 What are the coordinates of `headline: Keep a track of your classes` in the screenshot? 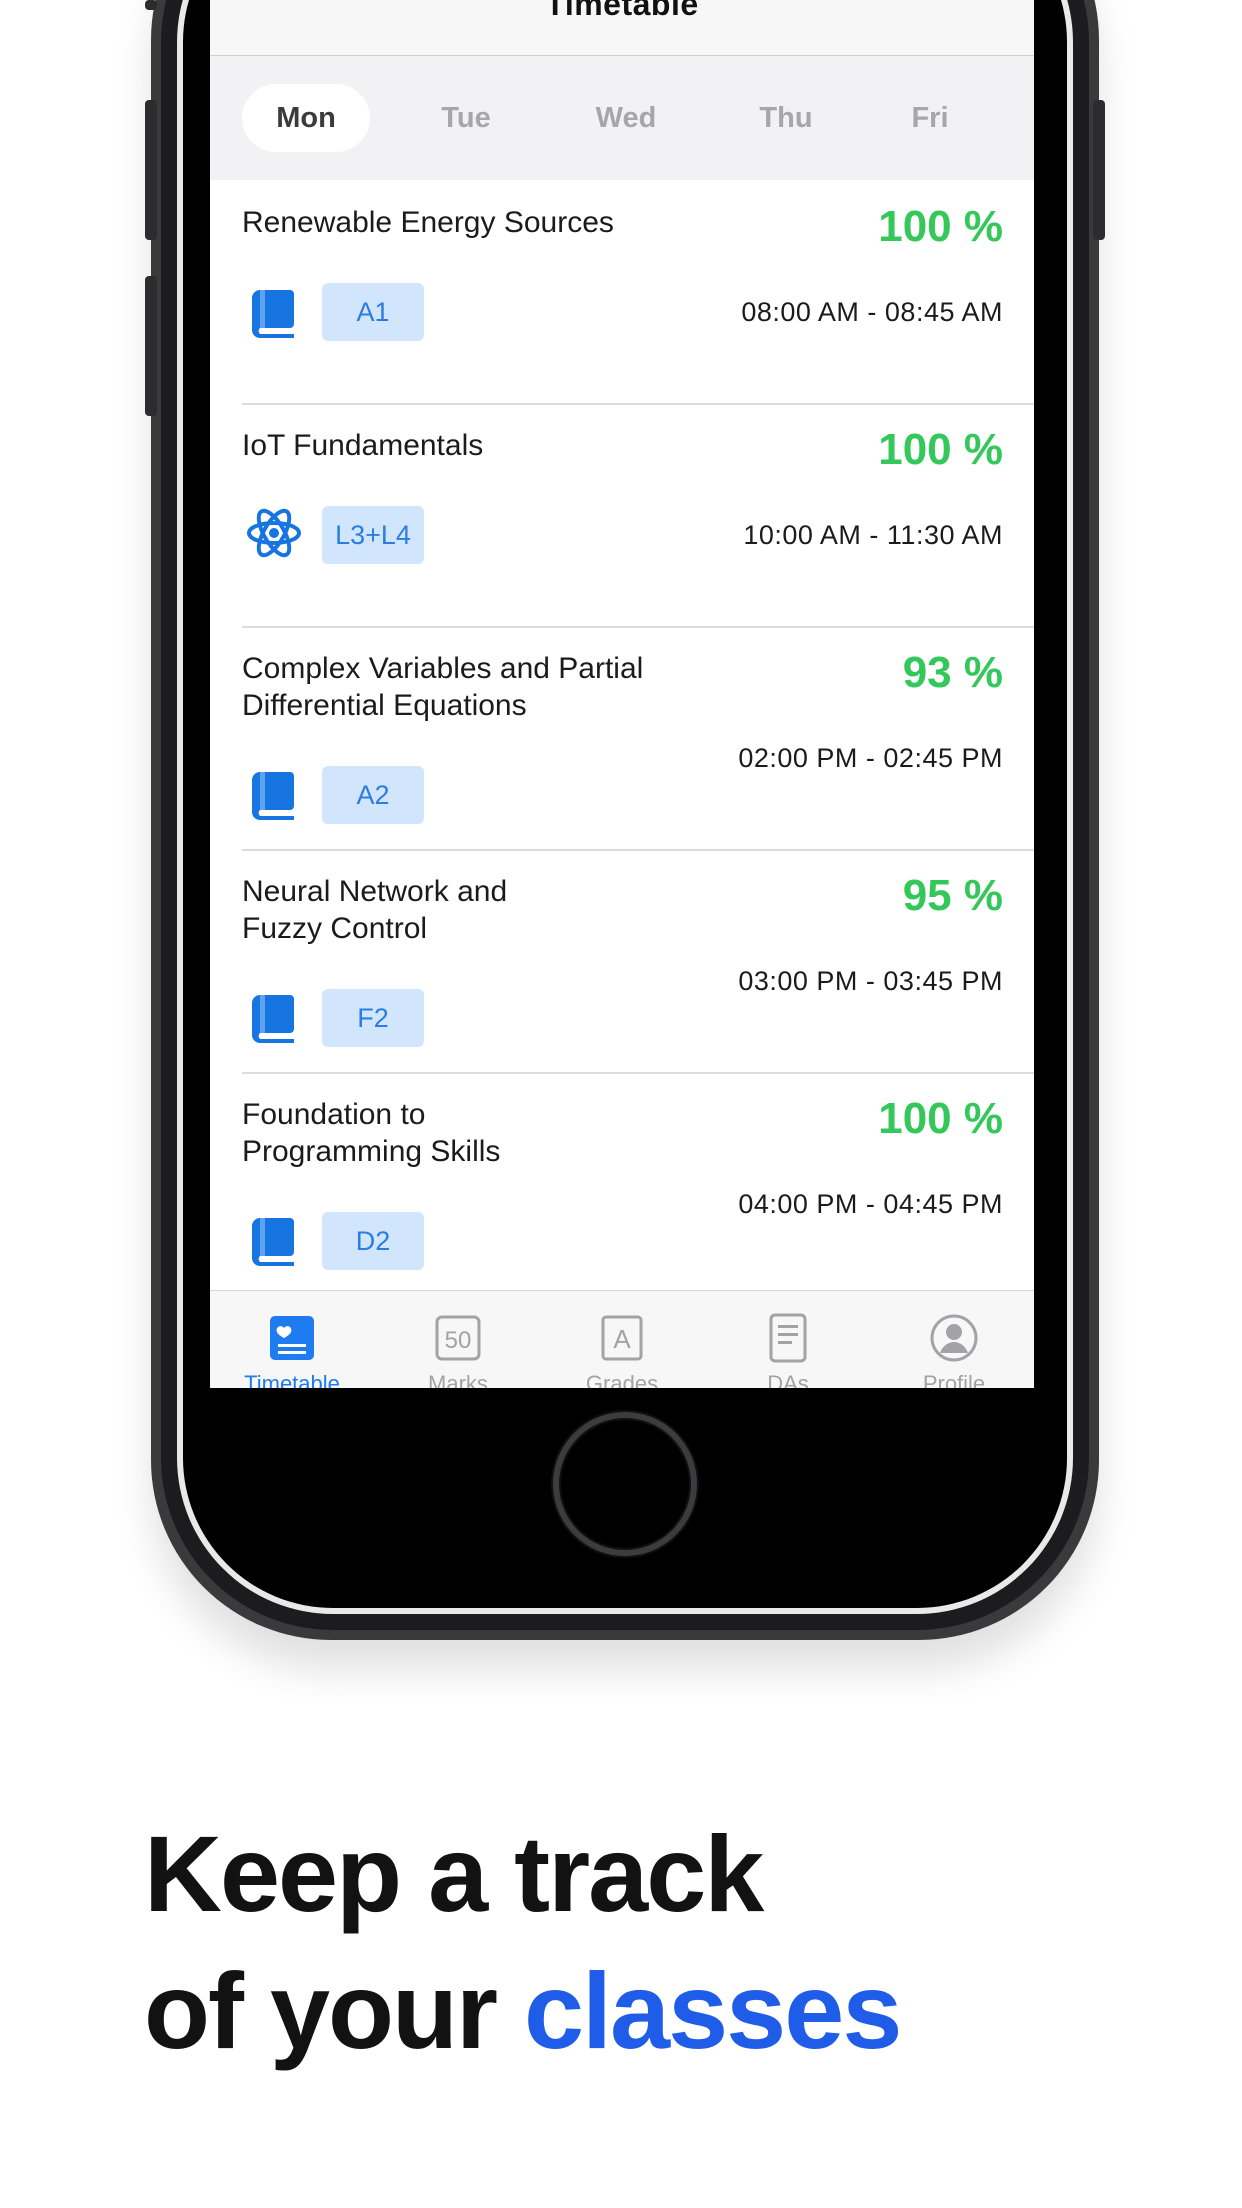 It's located at (523, 1942).